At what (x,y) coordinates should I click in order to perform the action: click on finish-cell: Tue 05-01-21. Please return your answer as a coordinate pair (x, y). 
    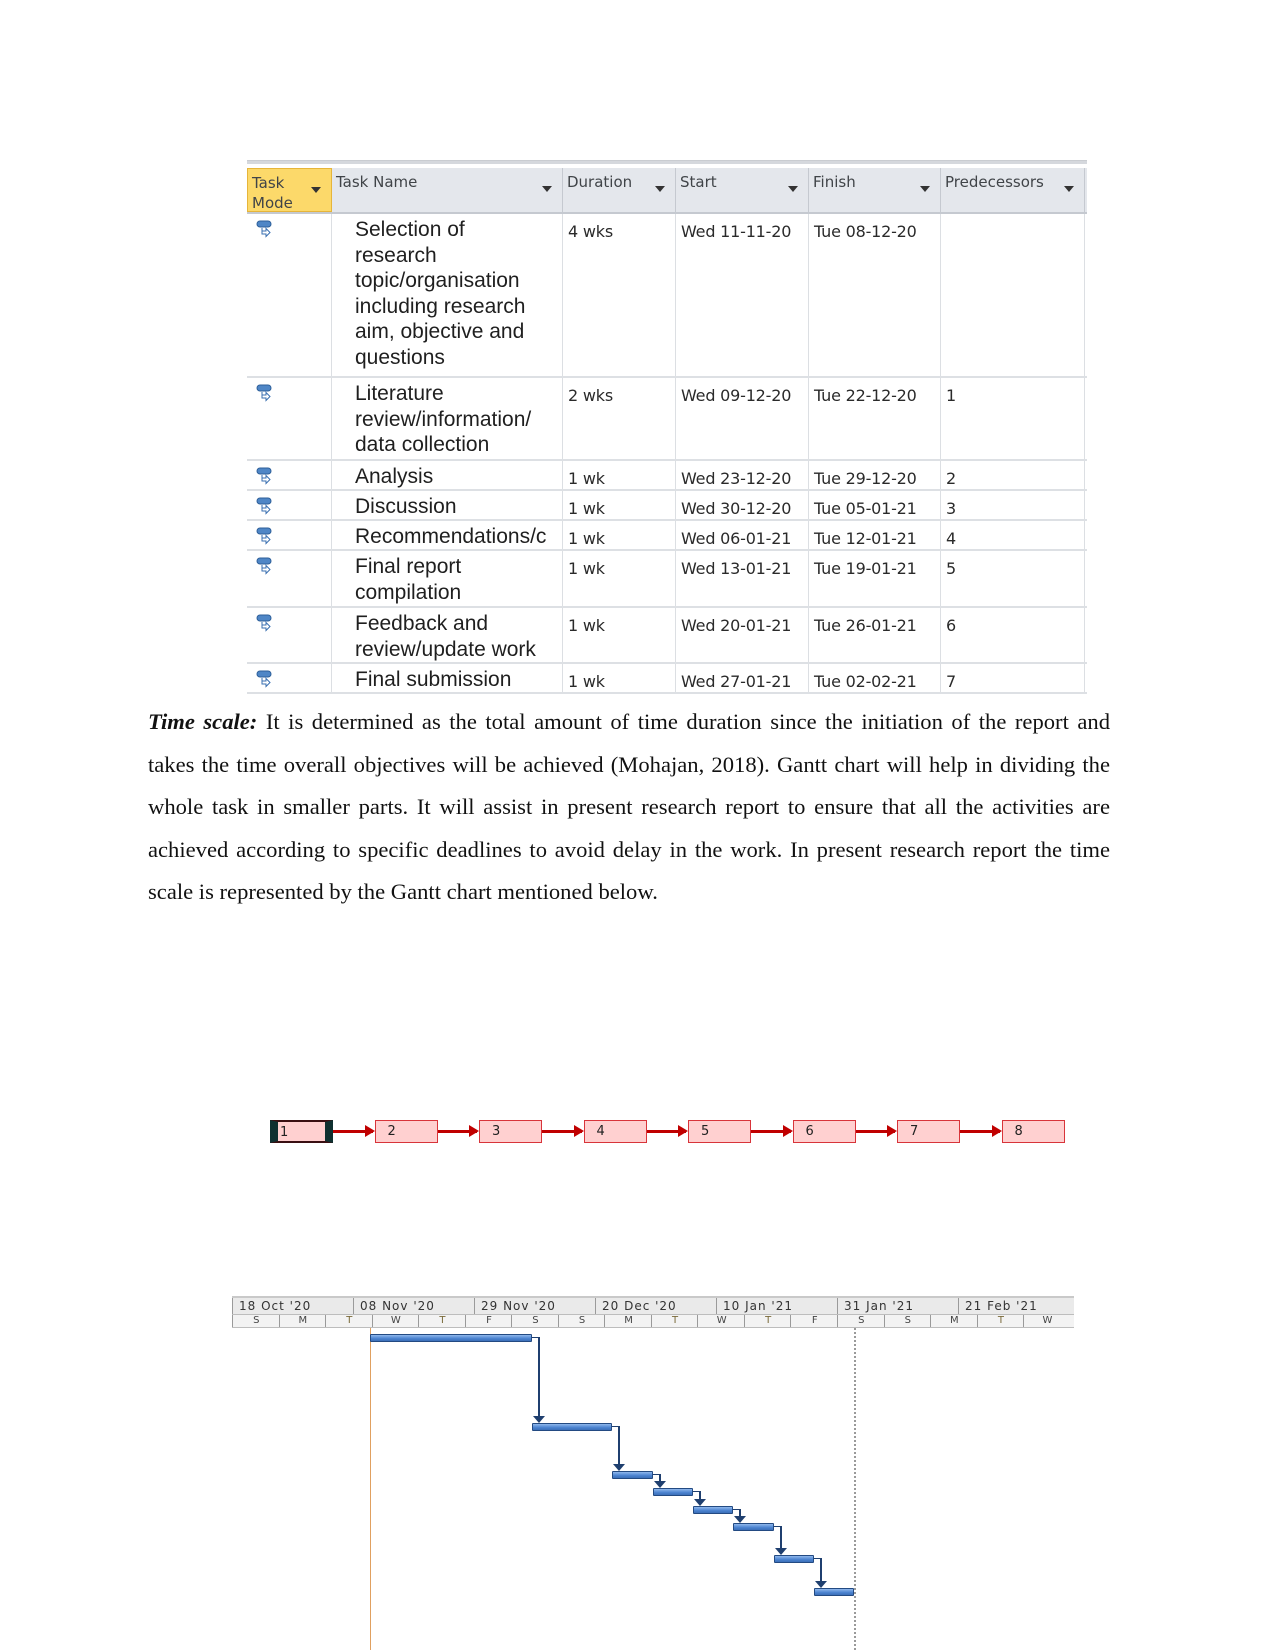
    Looking at the image, I should click on (875, 505).